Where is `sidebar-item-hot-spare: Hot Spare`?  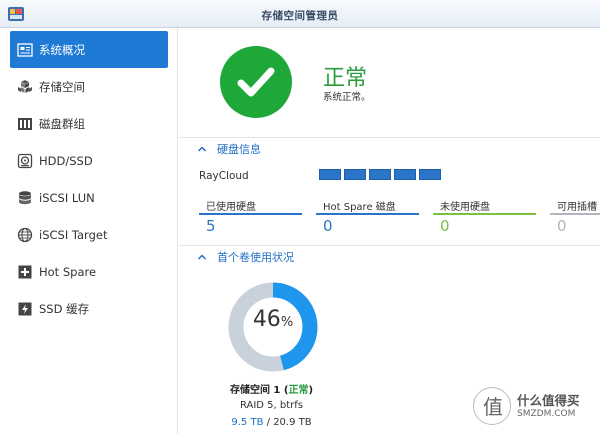 sidebar-item-hot-spare: Hot Spare is located at coordinates (89, 271).